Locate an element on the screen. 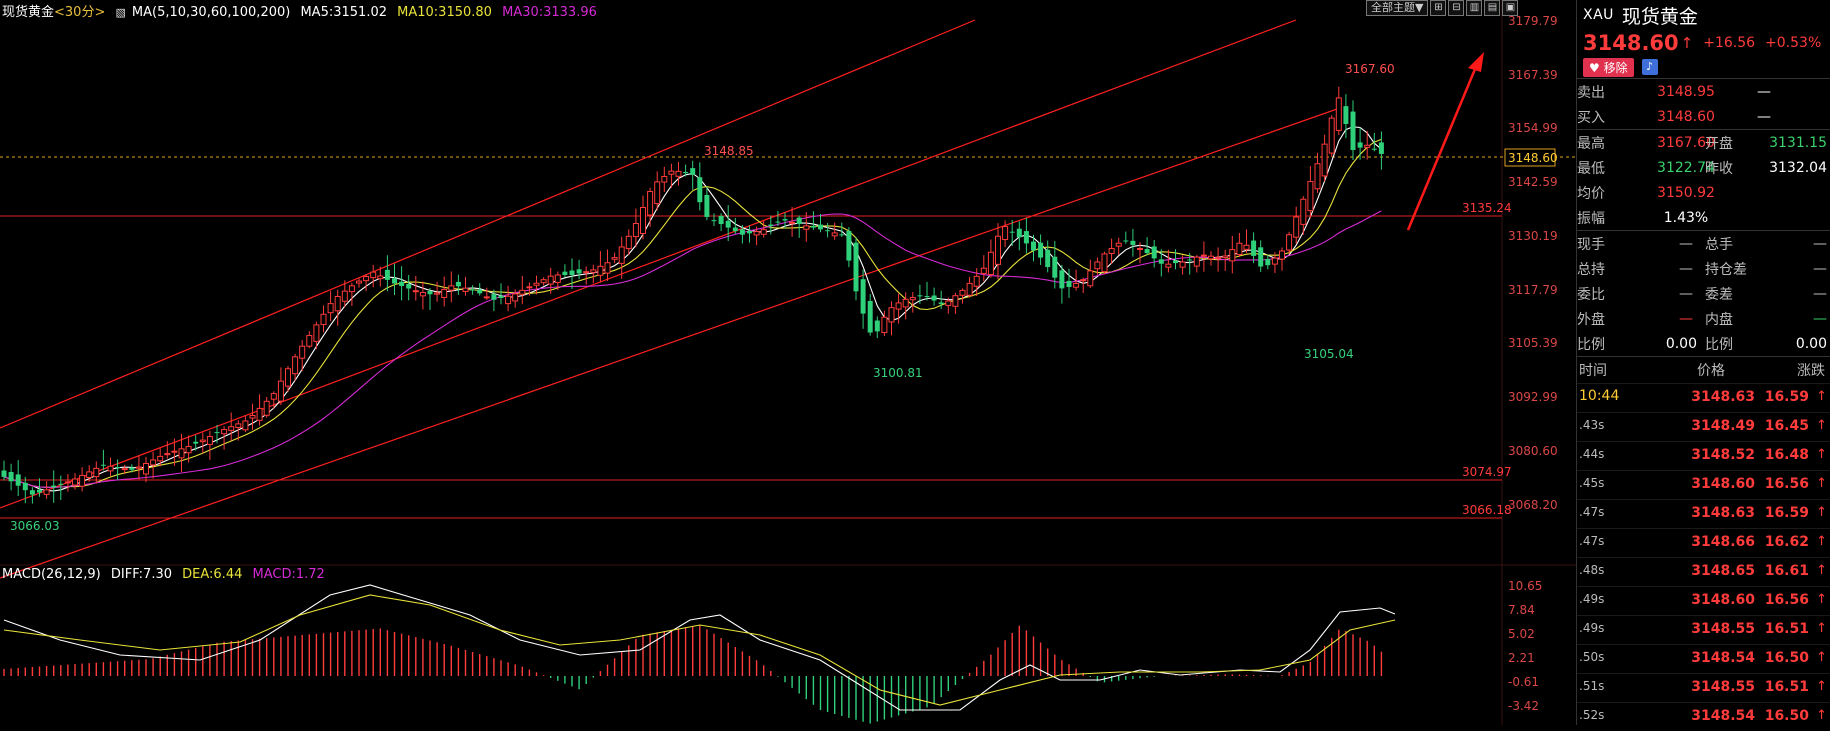  grid-icon: ⊟ is located at coordinates (1456, 8).